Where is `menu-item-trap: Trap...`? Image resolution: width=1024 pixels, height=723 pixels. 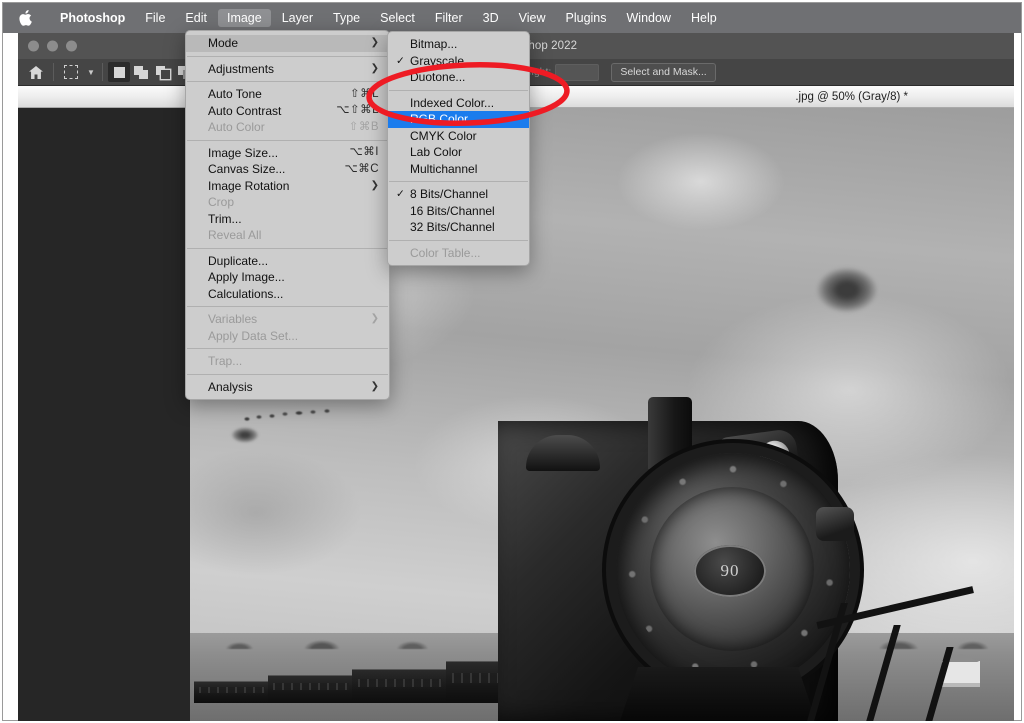
menu-item-trap: Trap... is located at coordinates (287, 361).